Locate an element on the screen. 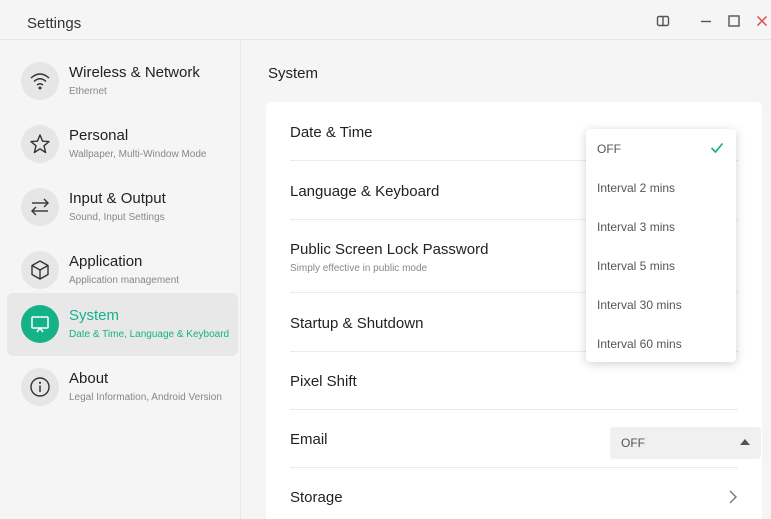 This screenshot has width=771, height=519. row-subtitle: Simply effective in public mode is located at coordinates (359, 268).